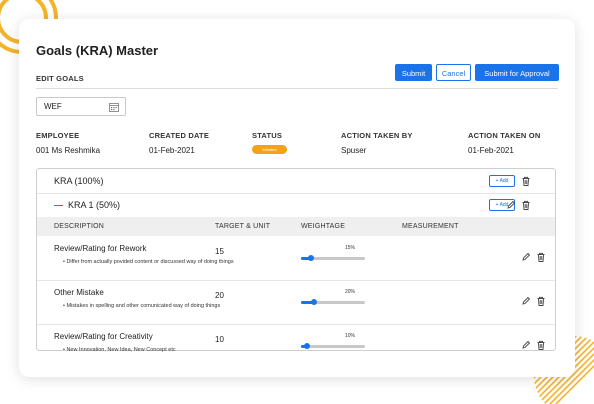 This screenshot has height=404, width=594. What do you see at coordinates (100, 248) in the screenshot?
I see `goal-name: Review/Rating for Rework` at bounding box center [100, 248].